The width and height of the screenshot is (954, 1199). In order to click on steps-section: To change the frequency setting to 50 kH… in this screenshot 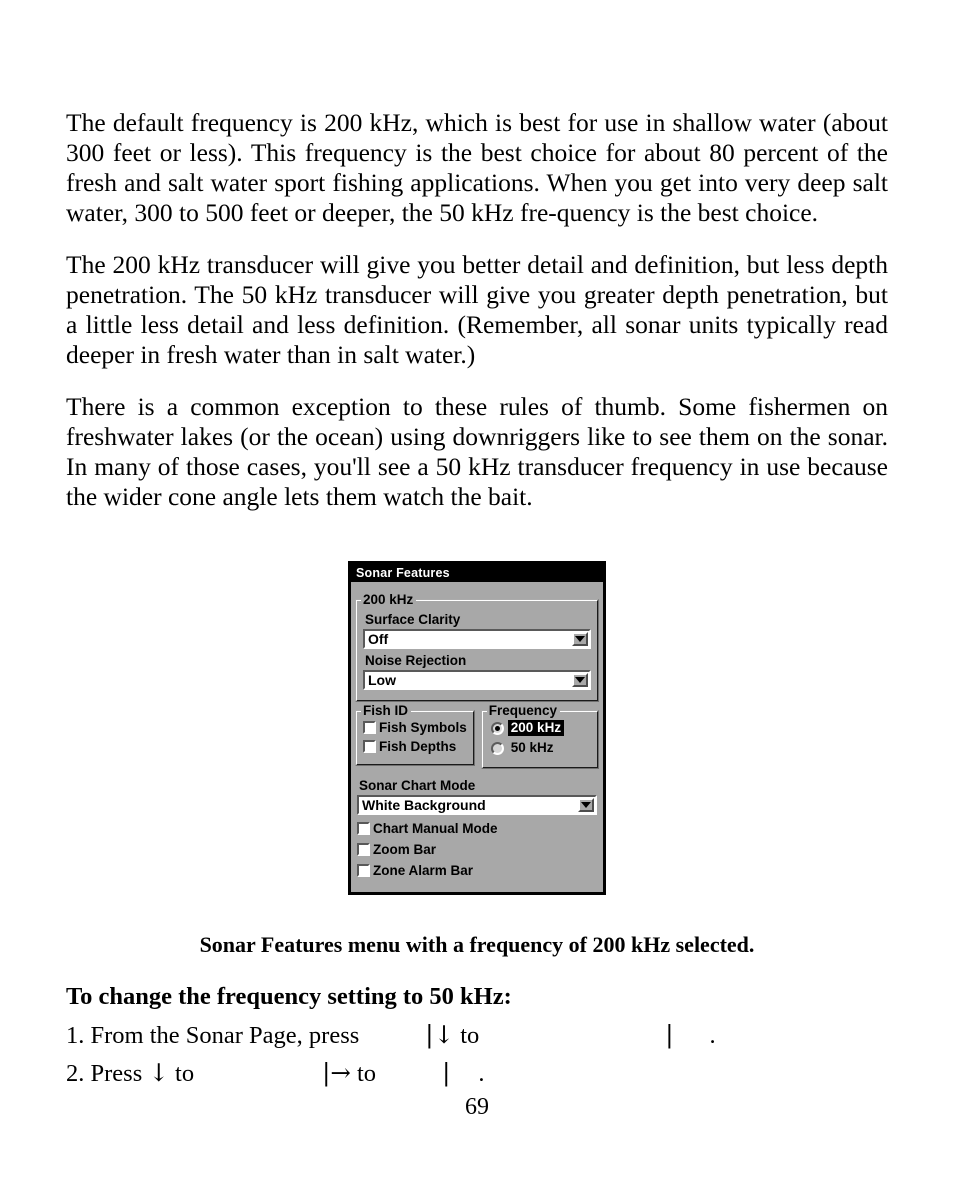, I will do `click(481, 1037)`.